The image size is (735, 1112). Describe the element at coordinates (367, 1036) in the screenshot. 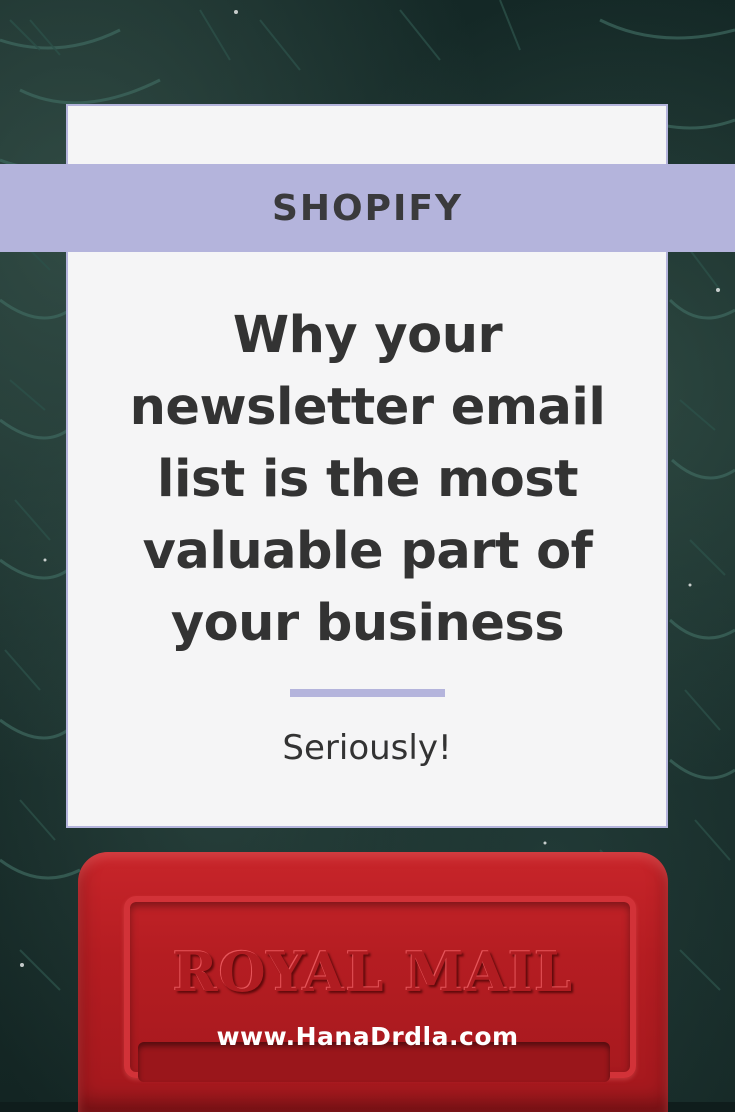

I see `website-url: www.HanaDrdla.com` at that location.